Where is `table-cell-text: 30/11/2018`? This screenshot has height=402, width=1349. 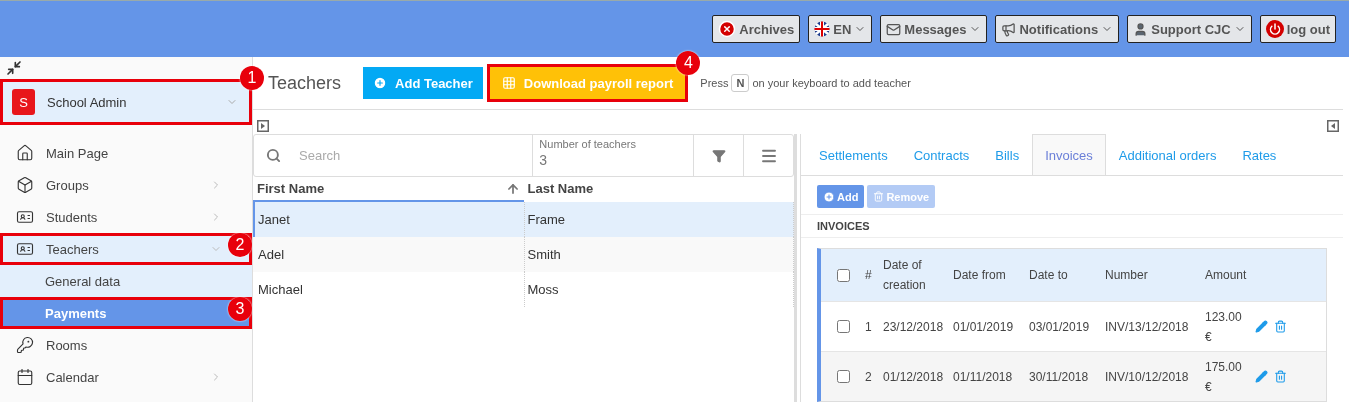
table-cell-text: 30/11/2018 is located at coordinates (1059, 377).